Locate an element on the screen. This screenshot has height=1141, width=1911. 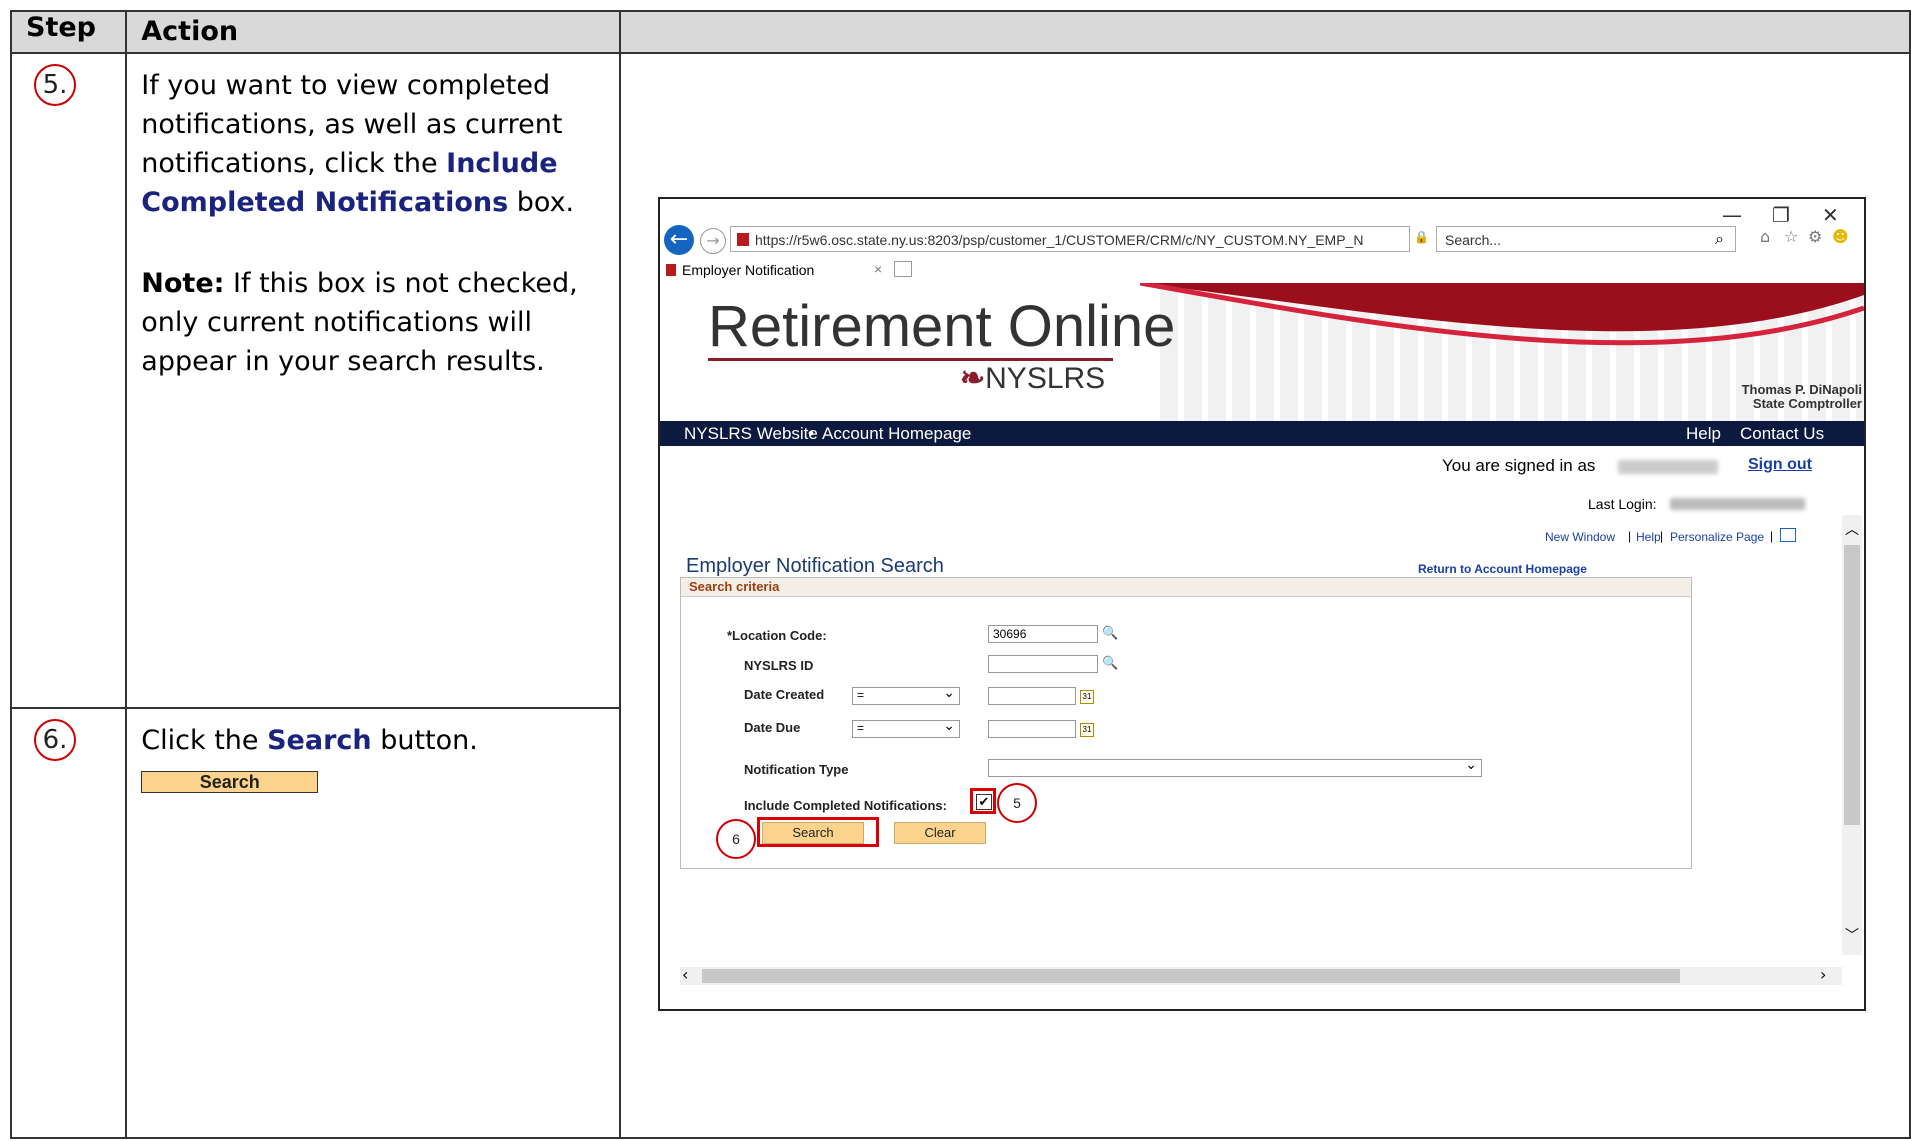
notification-type-label: Notification Type is located at coordinates (796, 769).